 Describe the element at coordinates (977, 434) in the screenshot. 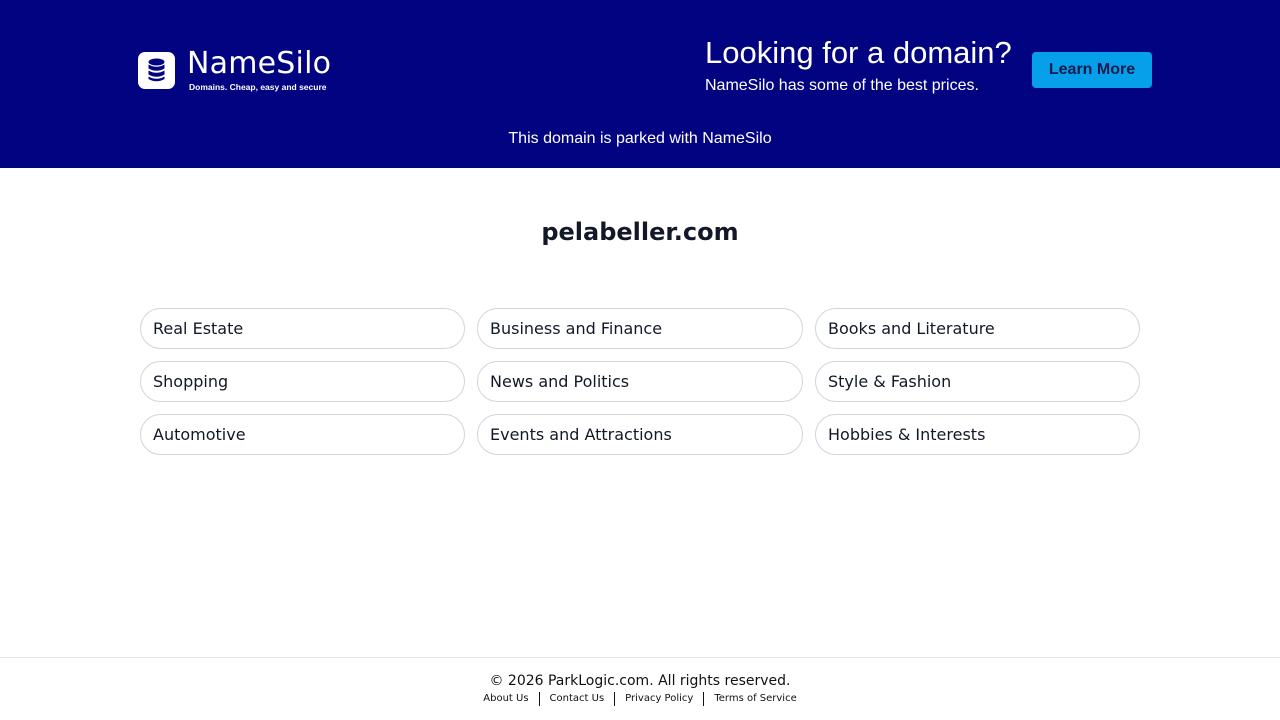

I see `category-link-hobbies-and-interests: Hobbies & Interests` at that location.